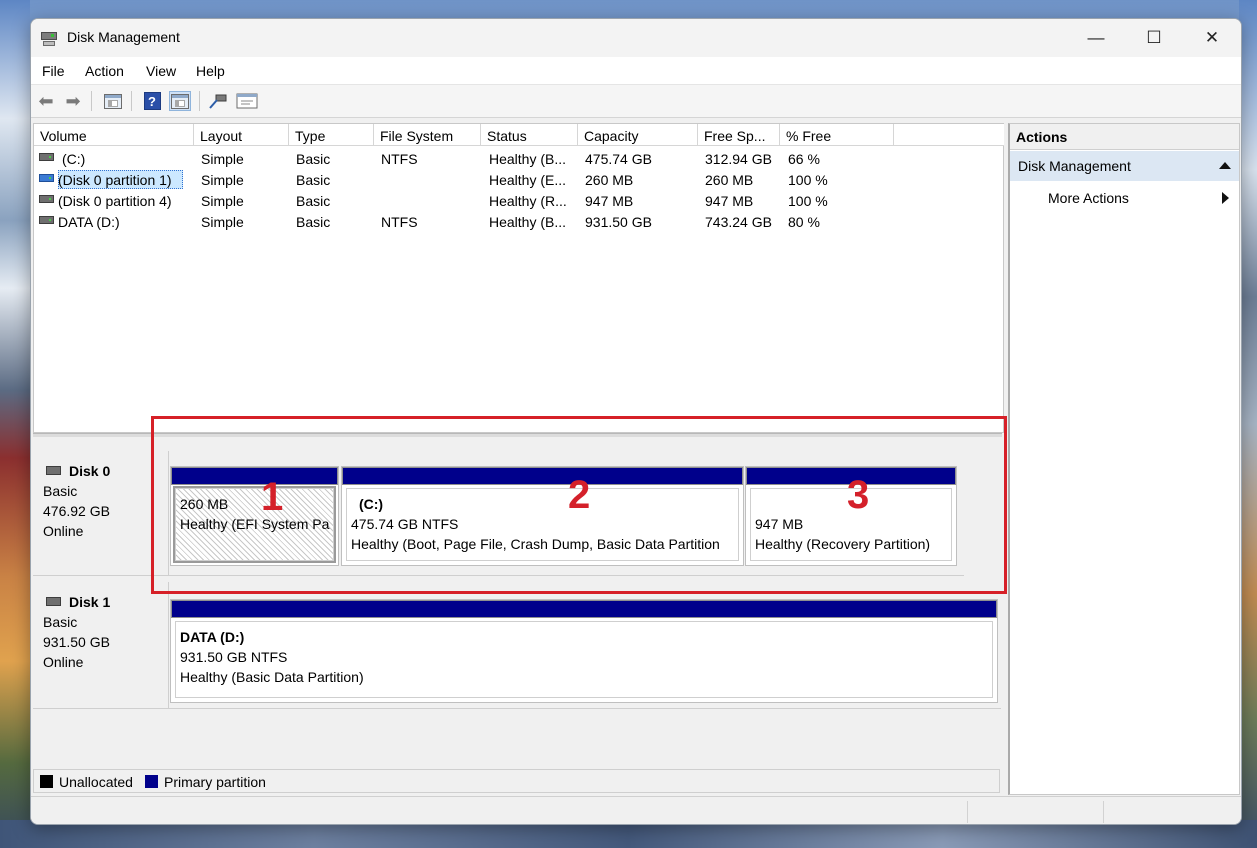 The height and width of the screenshot is (848, 1257). I want to click on back-arrow-icon: ⬅, so click(46, 101).